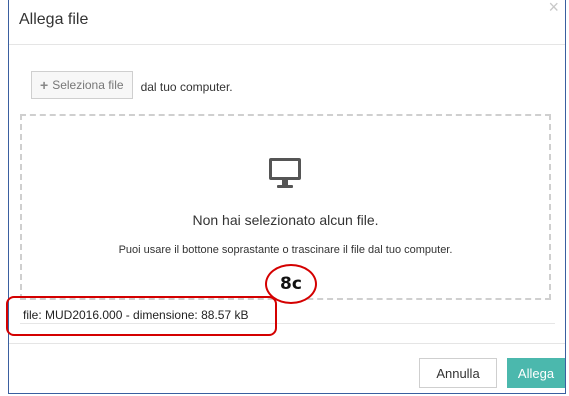  What do you see at coordinates (186, 86) in the screenshot?
I see `select-file-suffix: dal tuo computer.` at bounding box center [186, 86].